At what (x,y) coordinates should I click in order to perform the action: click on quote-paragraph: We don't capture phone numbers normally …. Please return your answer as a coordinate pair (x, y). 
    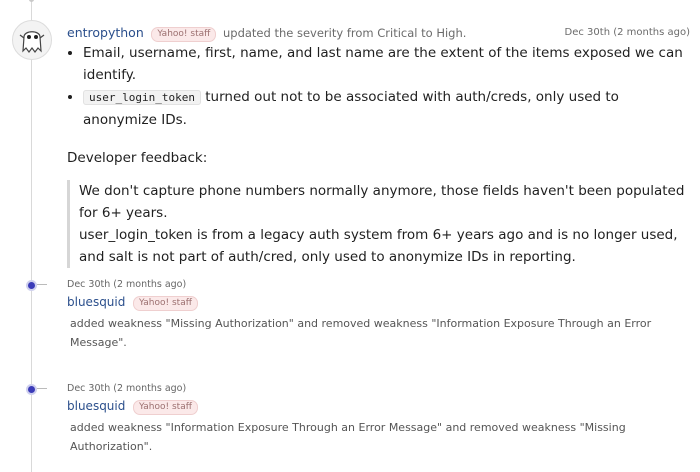
    Looking at the image, I should click on (382, 202).